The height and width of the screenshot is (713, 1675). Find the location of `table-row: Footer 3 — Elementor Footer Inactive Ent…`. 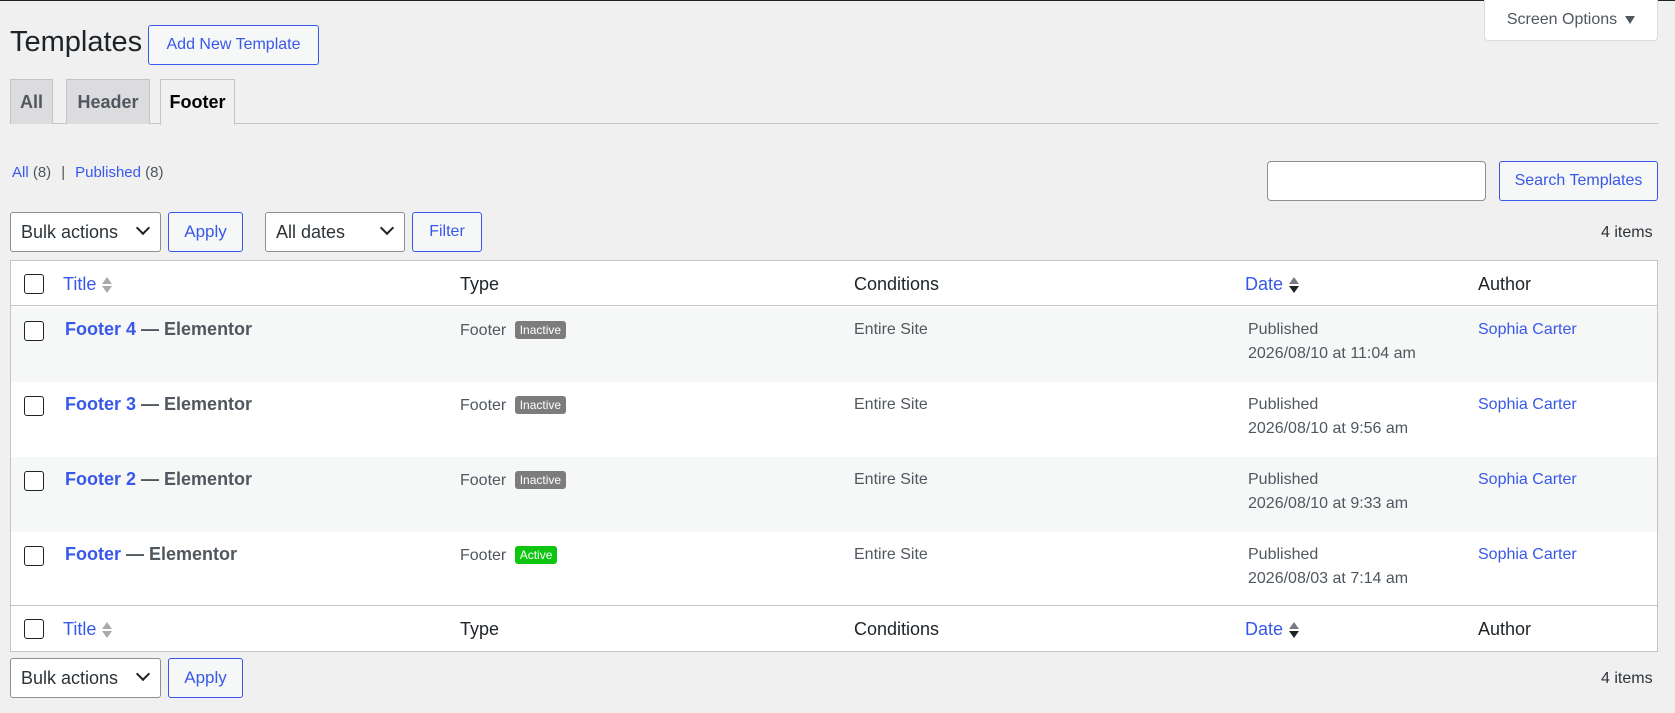

table-row: Footer 3 — Elementor Footer Inactive Ent… is located at coordinates (834, 419).